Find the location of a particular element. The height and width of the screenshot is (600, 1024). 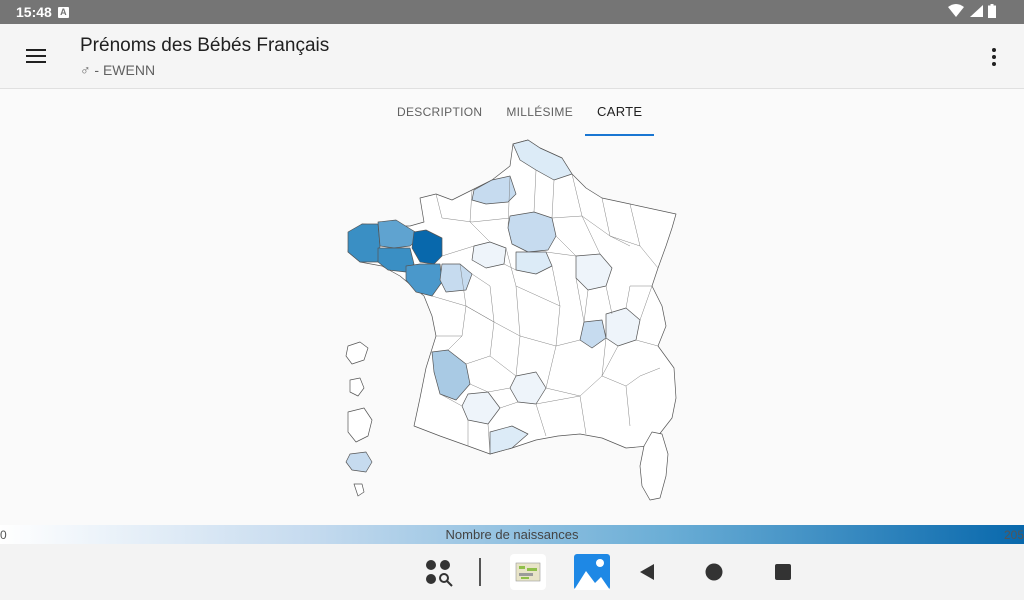

gallery-icon is located at coordinates (592, 572).